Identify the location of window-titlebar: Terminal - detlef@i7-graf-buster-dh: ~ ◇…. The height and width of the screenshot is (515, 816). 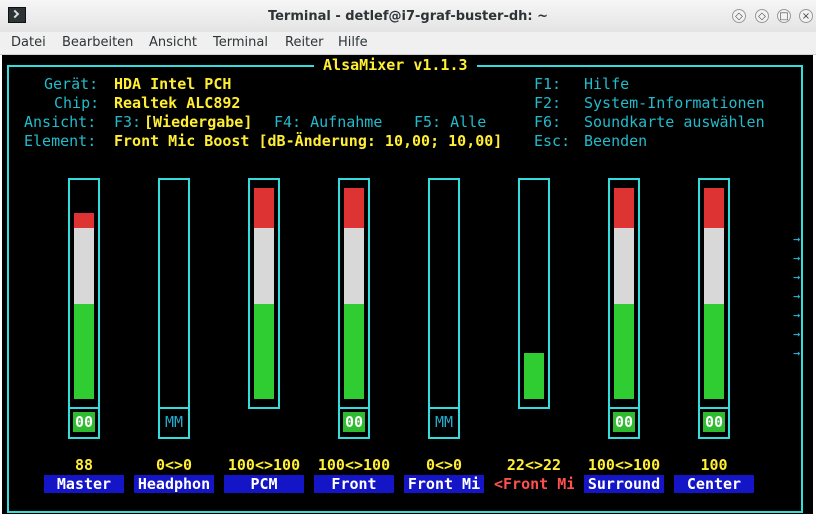
(408, 16).